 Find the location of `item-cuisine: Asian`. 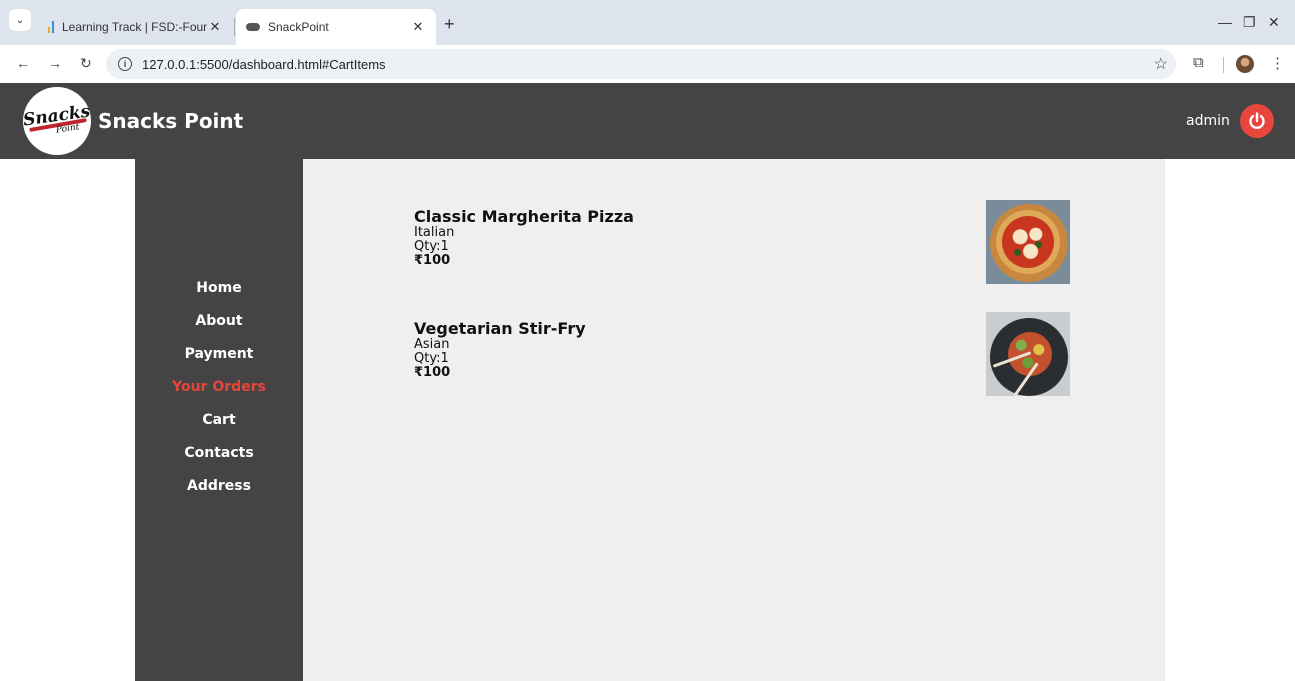

item-cuisine: Asian is located at coordinates (432, 344).